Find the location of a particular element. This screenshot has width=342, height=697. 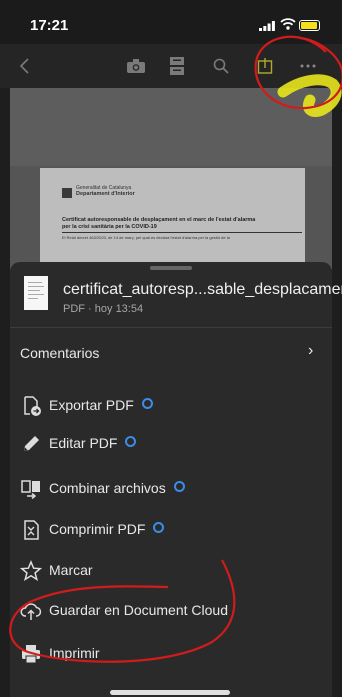

camera-button is located at coordinates (136, 66).